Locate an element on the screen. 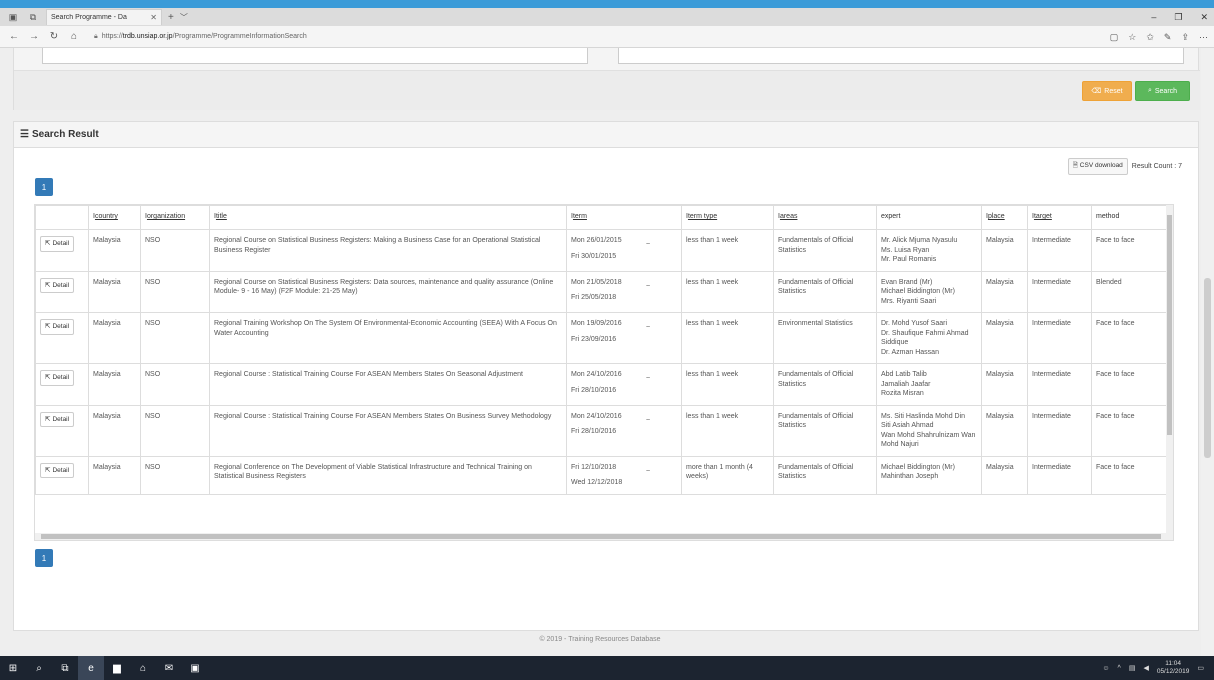 This screenshot has height=680, width=1214. column-label: target is located at coordinates (1042, 216).